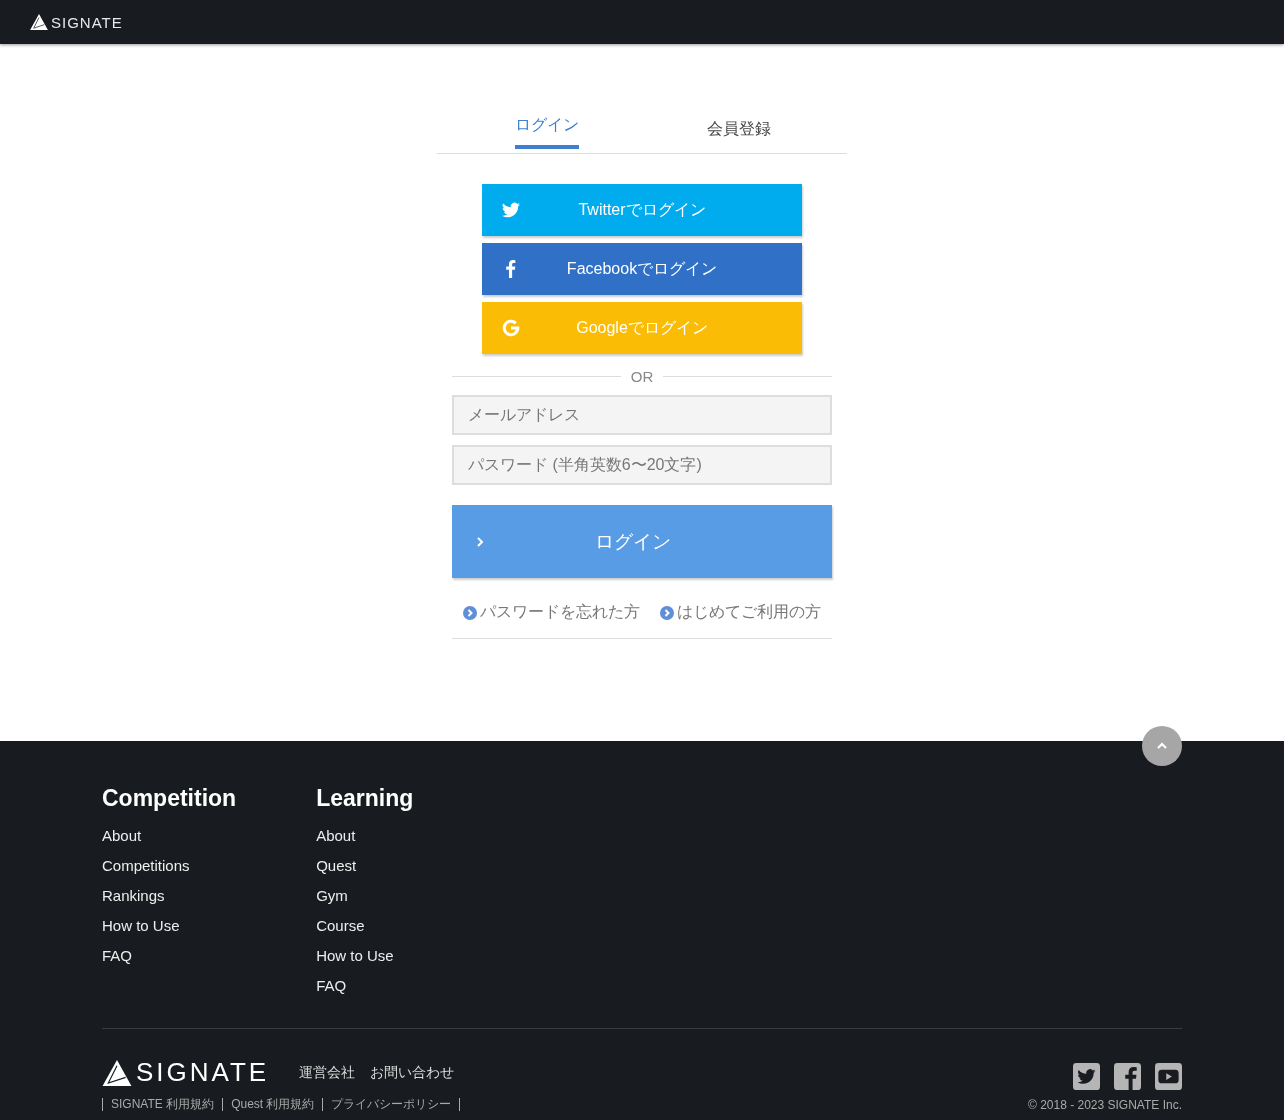 This screenshot has height=1120, width=1284. Describe the element at coordinates (412, 1072) in the screenshot. I see `footer-link: お問い合わせ` at that location.